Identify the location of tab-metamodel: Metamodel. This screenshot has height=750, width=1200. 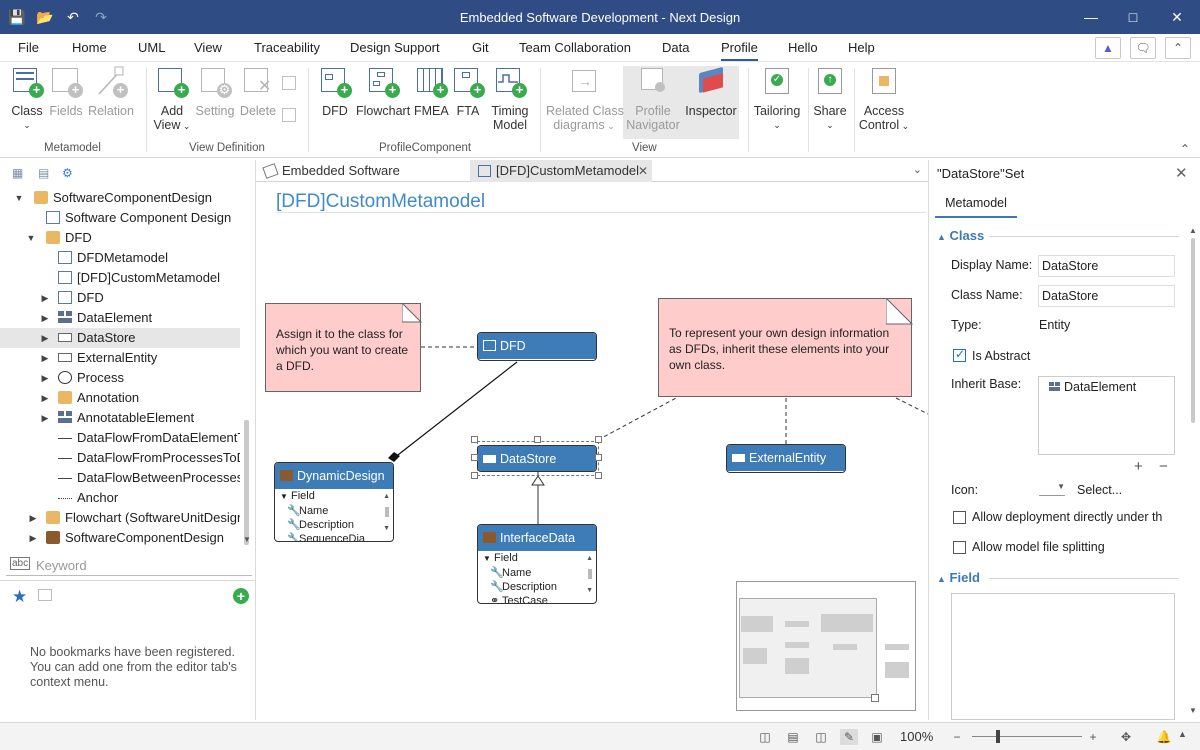
(976, 207).